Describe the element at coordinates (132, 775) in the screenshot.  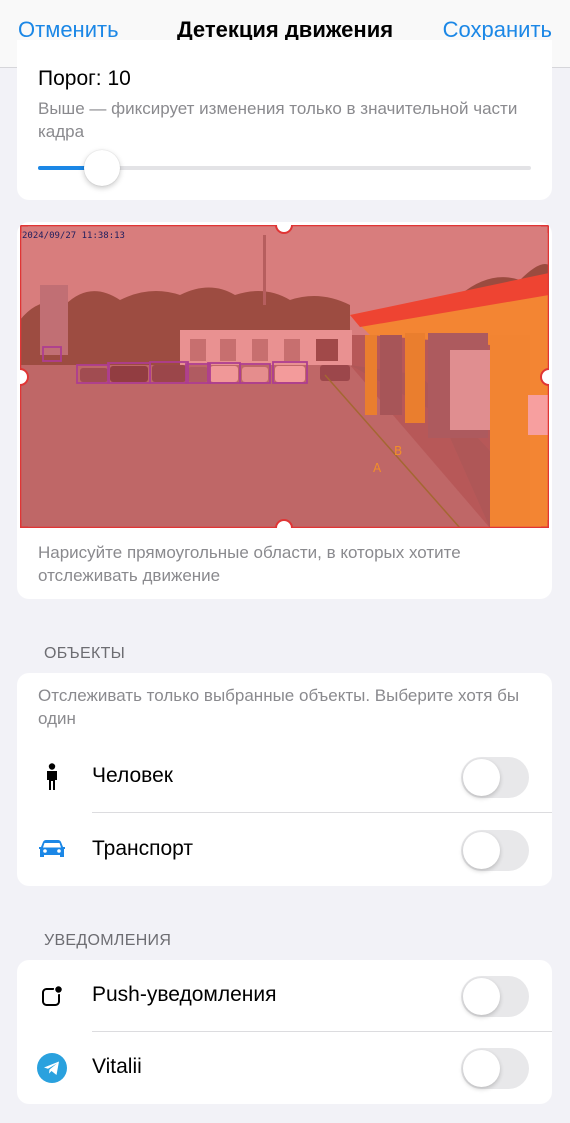
I see `object-label-person: Человек` at that location.